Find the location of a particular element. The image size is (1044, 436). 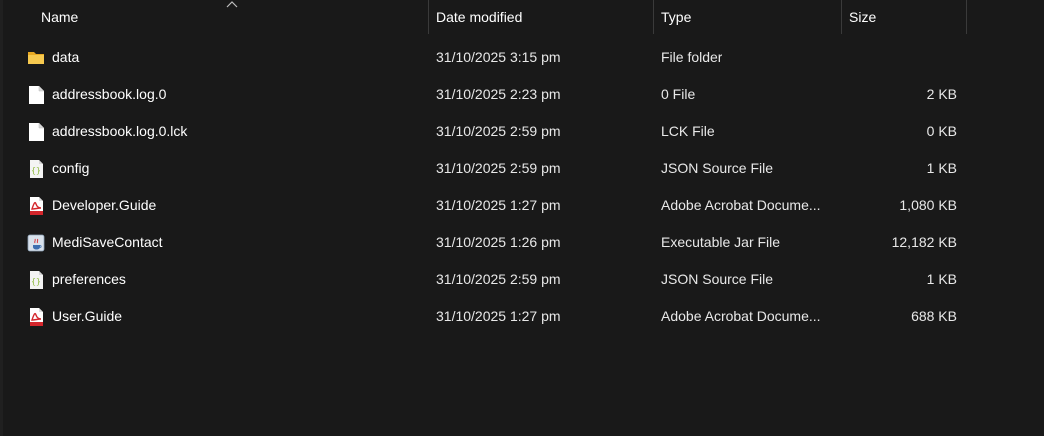

file-type: 0 File is located at coordinates (678, 94).